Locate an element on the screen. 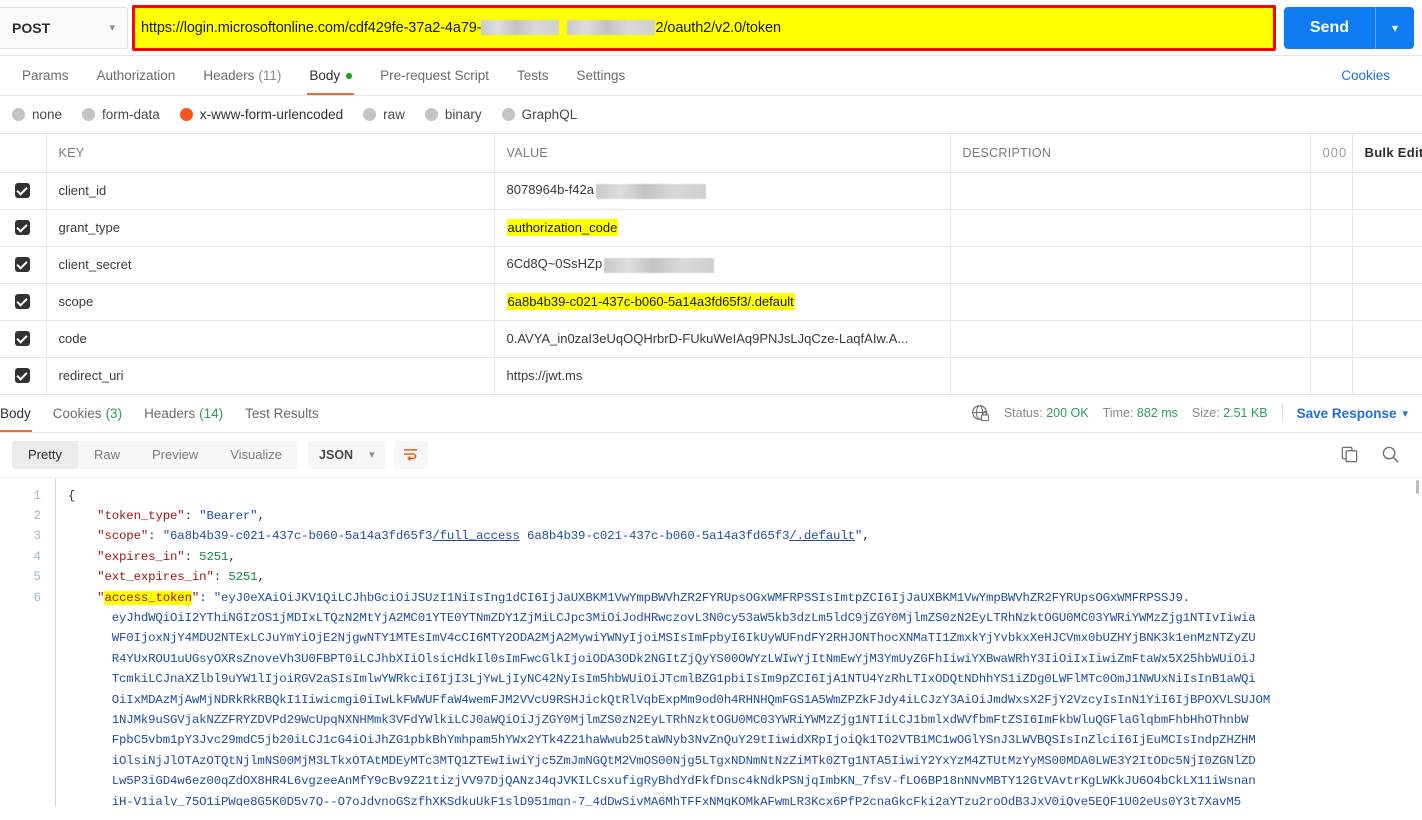 Image resolution: width=1422 pixels, height=820 pixels. row-value: authorization_code is located at coordinates (722, 228).